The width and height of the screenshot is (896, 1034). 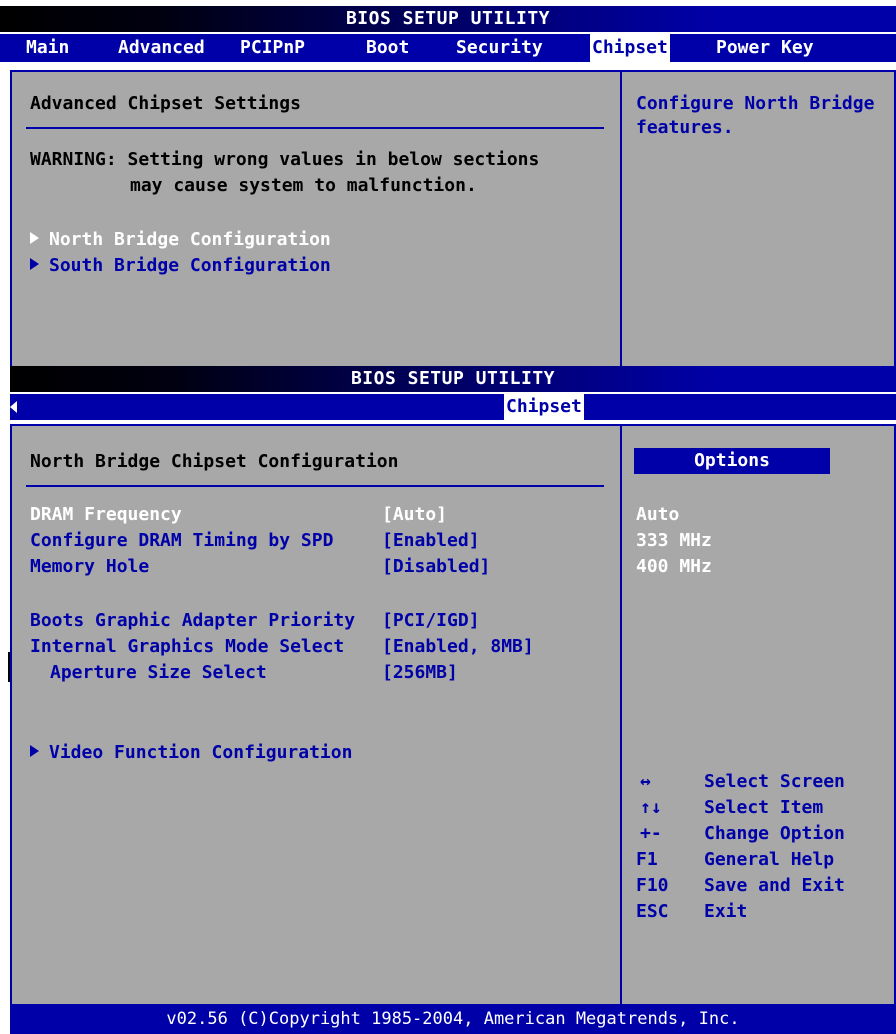 I want to click on edge-mark, so click(x=9, y=667).